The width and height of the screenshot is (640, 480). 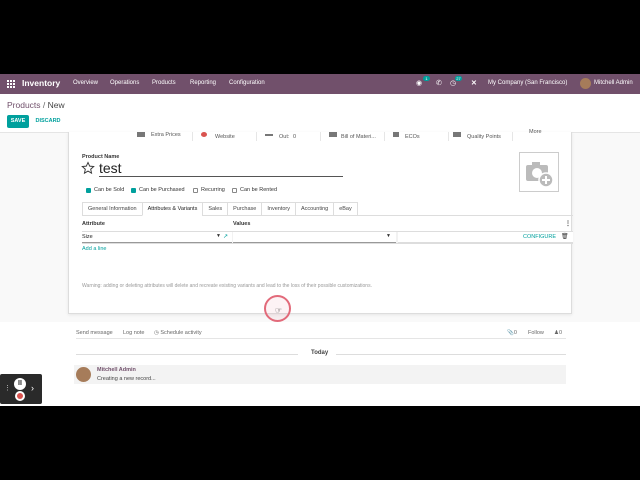 I want to click on menu-operations: Operations, so click(x=124, y=83).